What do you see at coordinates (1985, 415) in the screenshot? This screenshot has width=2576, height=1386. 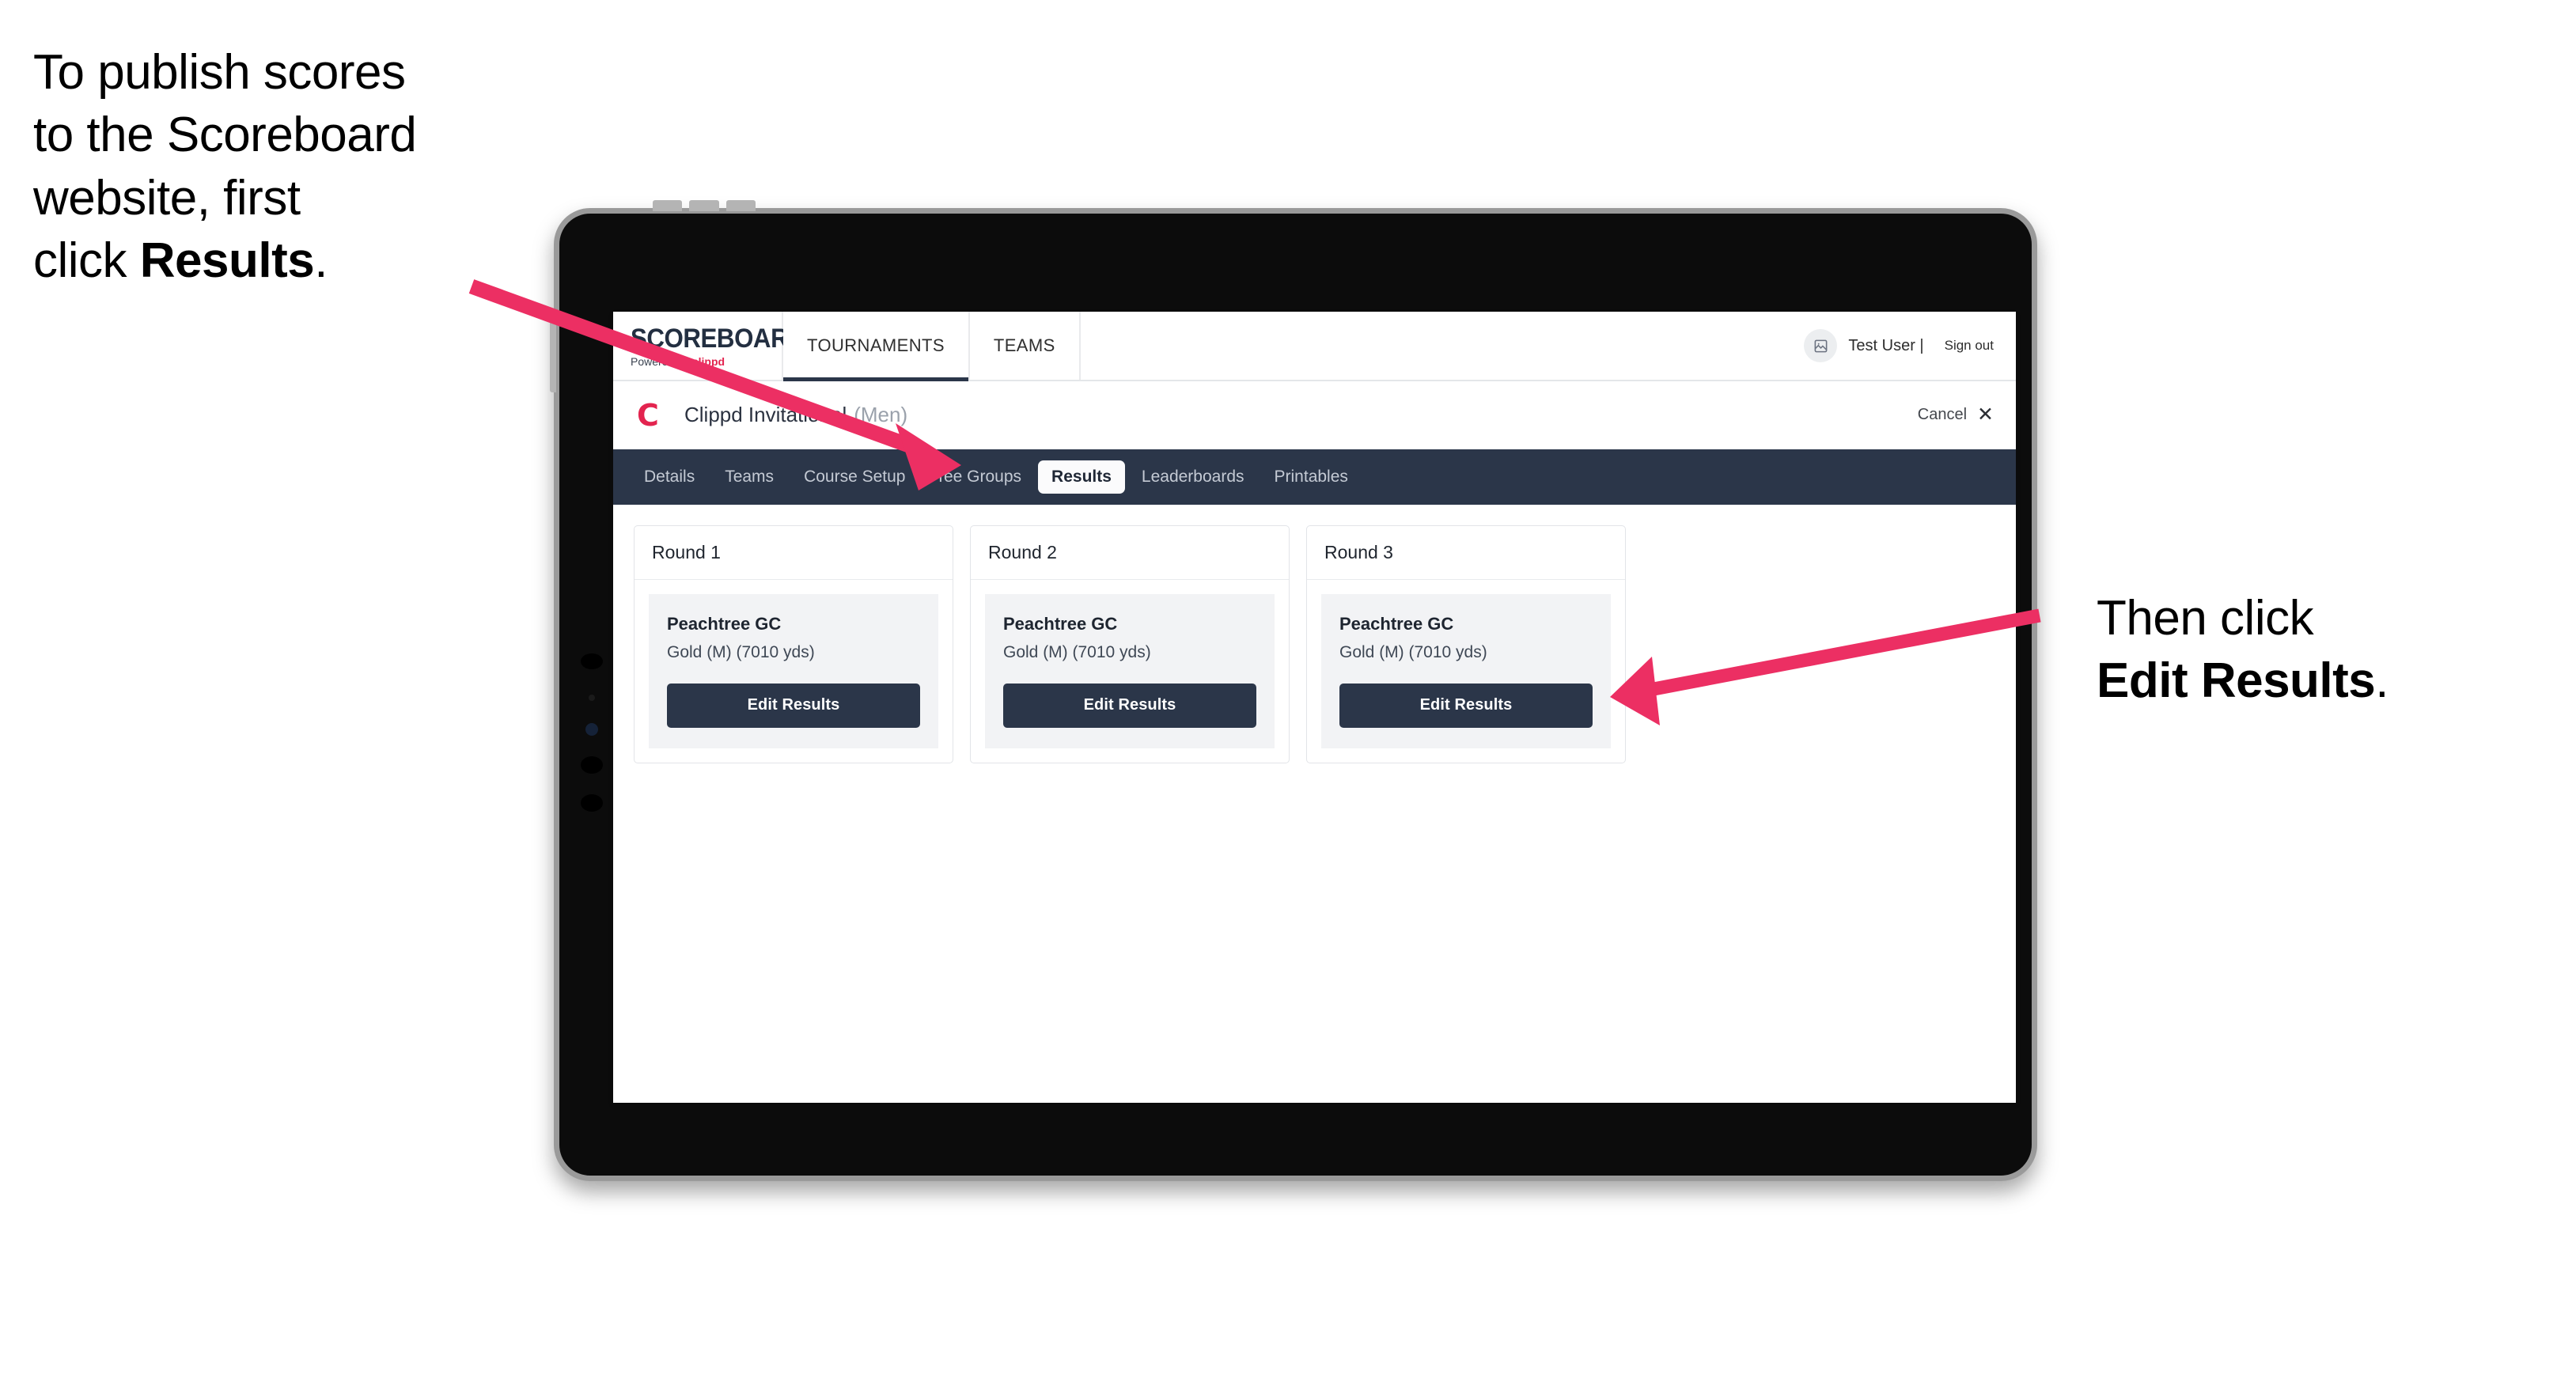 I see `close-icon: ✕` at bounding box center [1985, 415].